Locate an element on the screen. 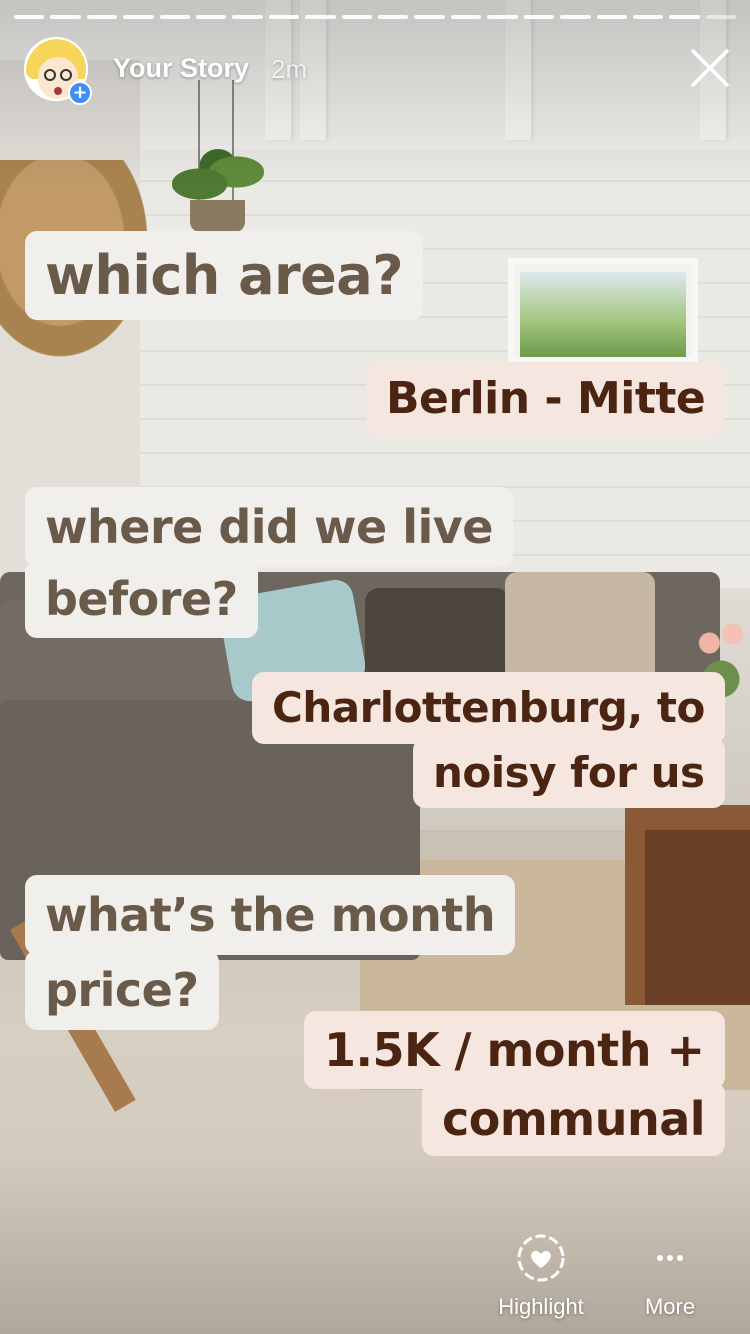 Image resolution: width=750 pixels, height=1334 pixels. sticker-line: noisy for us is located at coordinates (569, 773).